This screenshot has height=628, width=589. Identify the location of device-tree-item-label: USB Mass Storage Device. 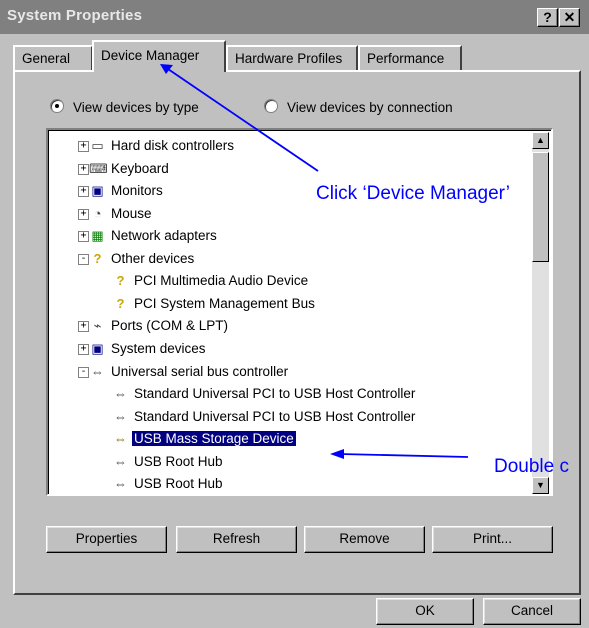
(214, 439).